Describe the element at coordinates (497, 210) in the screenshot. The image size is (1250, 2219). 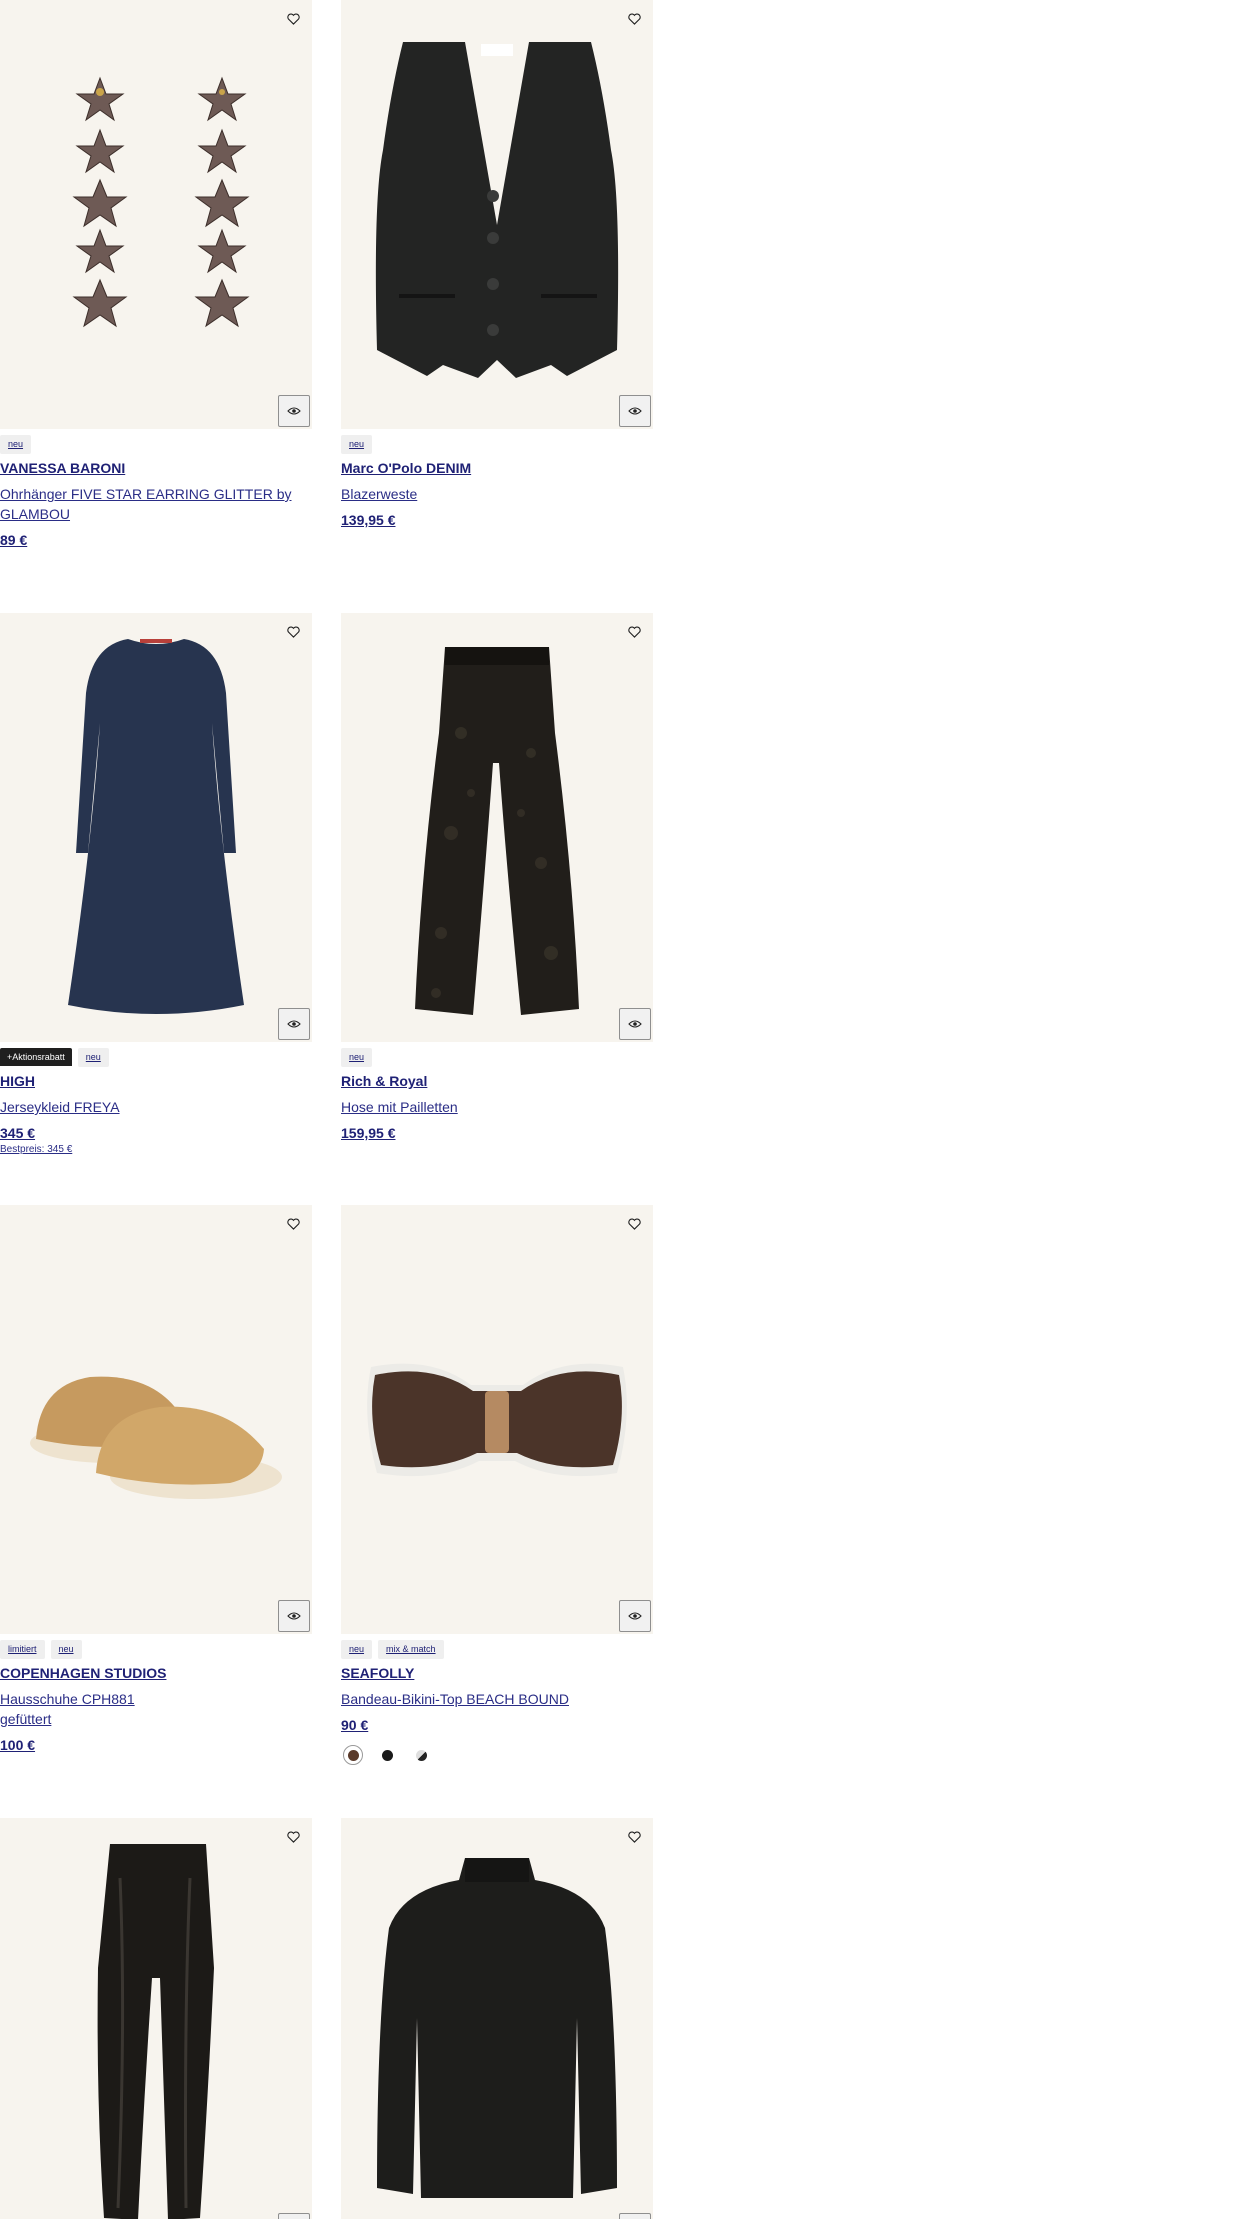
I see `vest-image` at that location.